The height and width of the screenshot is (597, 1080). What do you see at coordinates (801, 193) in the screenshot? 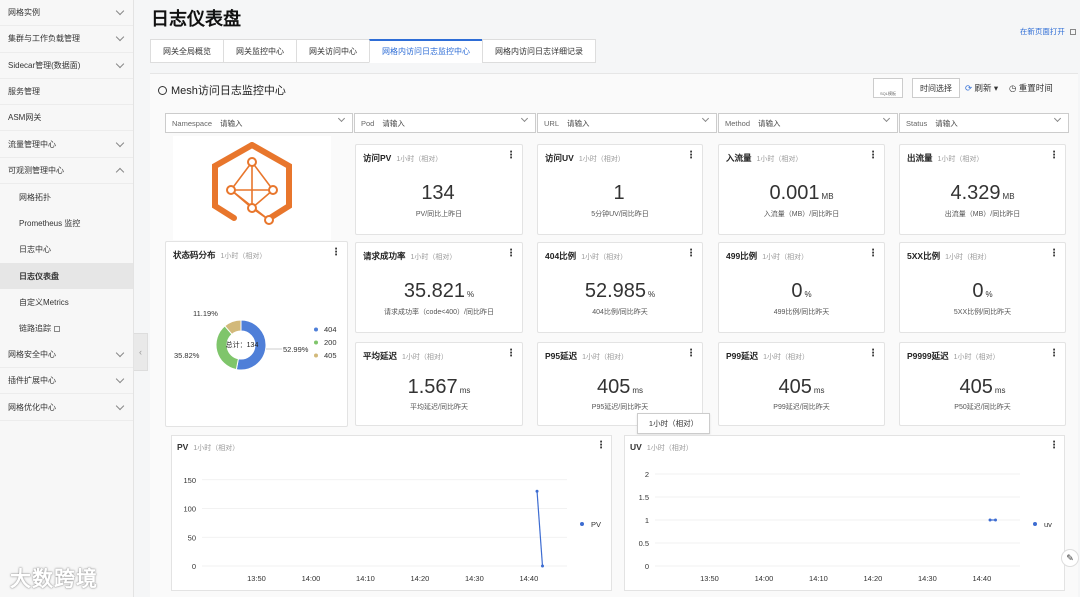
I see `metric-value: 0.001 MB` at bounding box center [801, 193].